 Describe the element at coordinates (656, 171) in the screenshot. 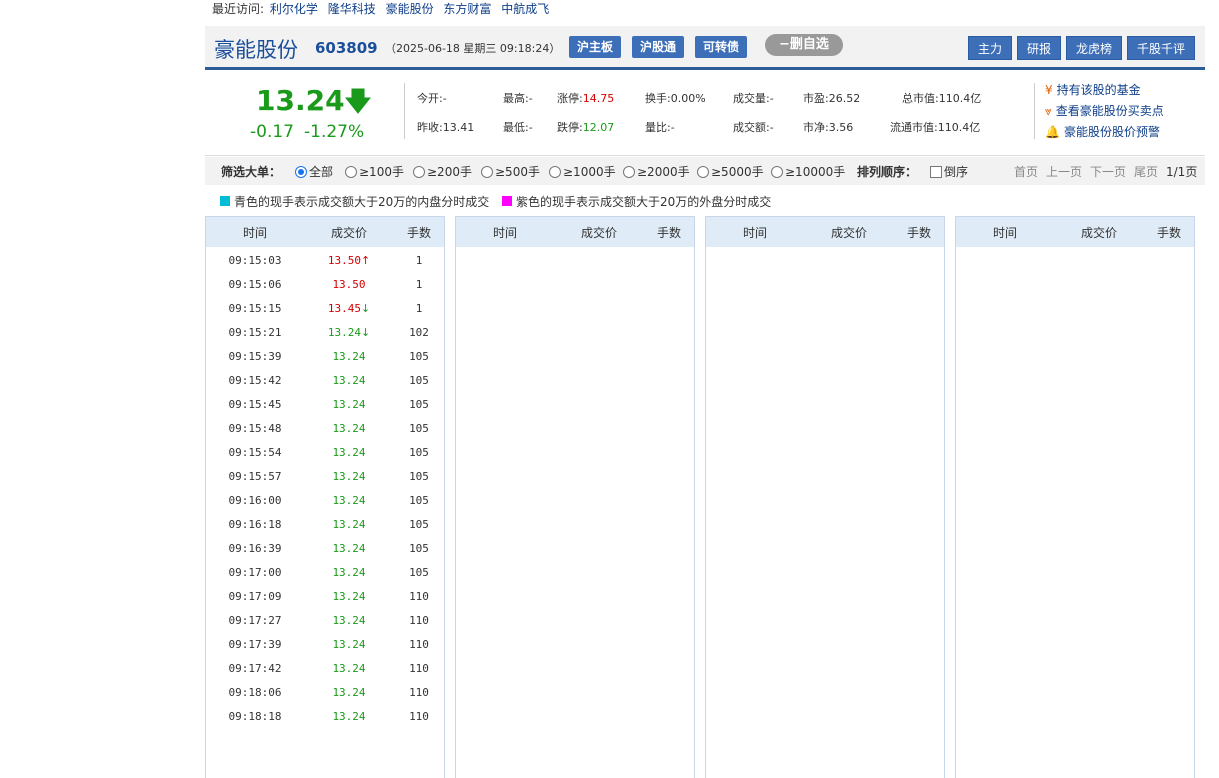

I see `filter-option-2000: ≥2000手` at that location.